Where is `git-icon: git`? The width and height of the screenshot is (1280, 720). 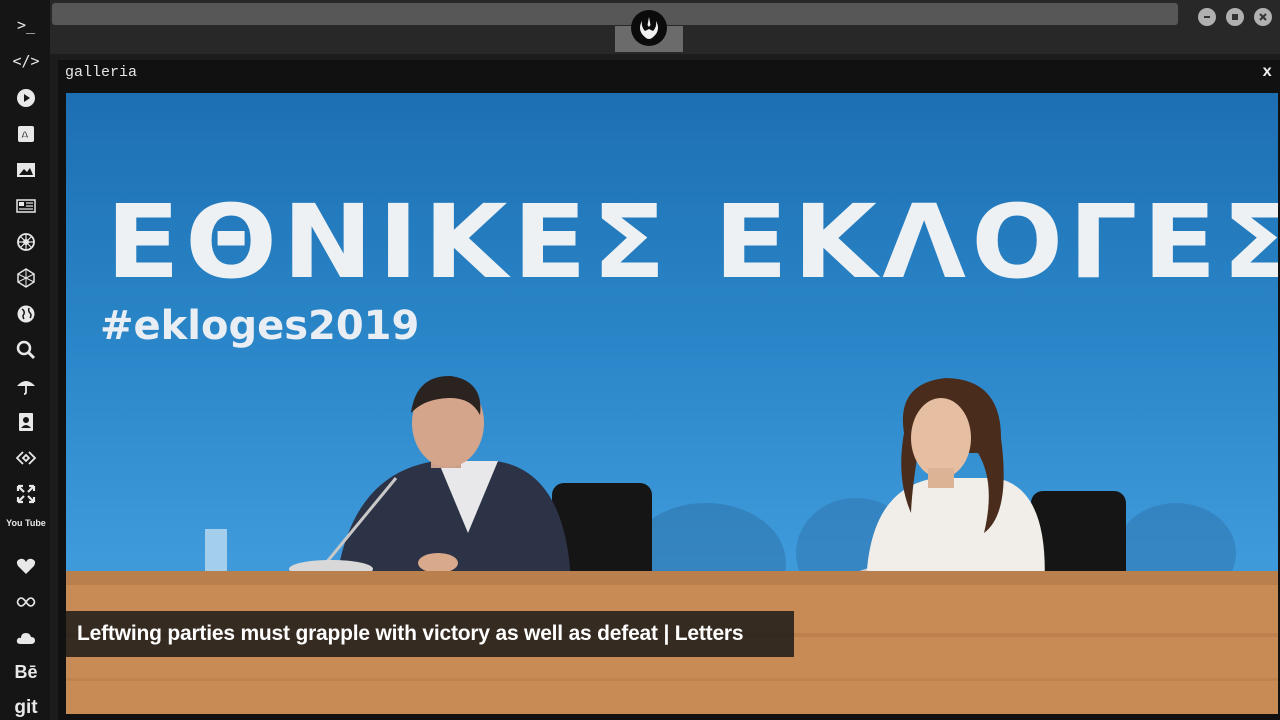 git-icon: git is located at coordinates (26, 708).